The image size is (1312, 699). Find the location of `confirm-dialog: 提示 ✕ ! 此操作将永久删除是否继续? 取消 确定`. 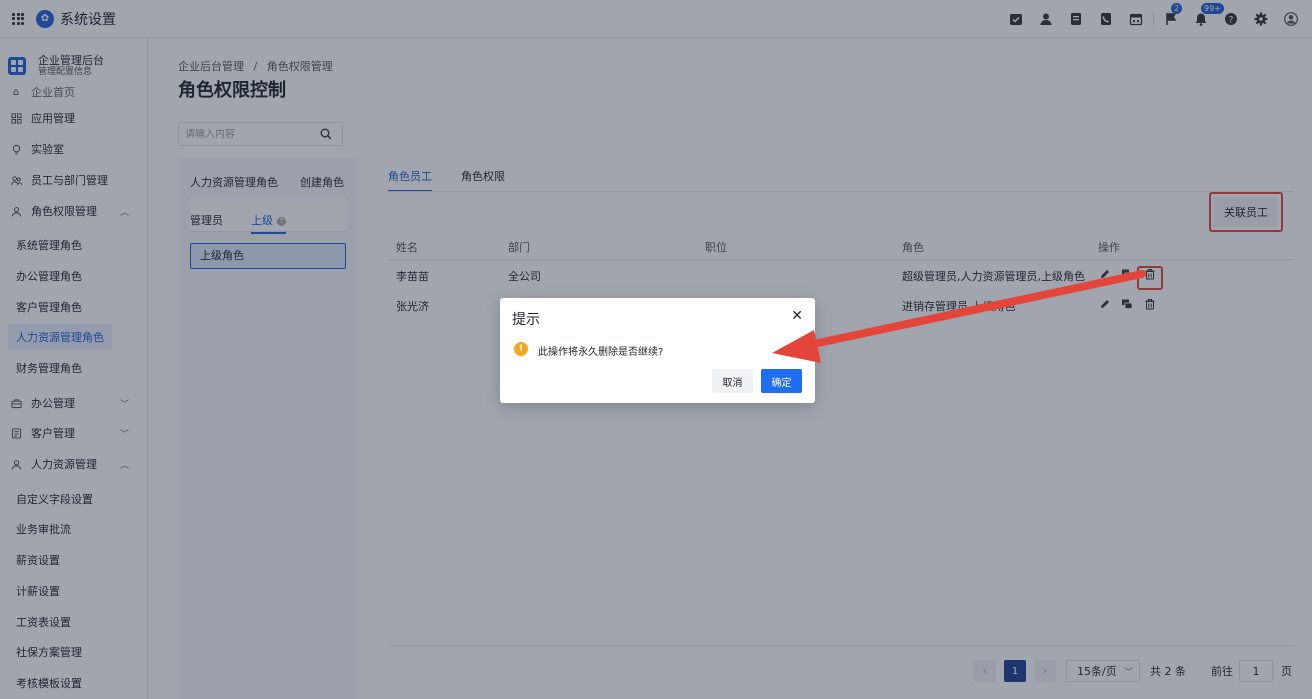

confirm-dialog: 提示 ✕ ! 此操作将永久删除是否继续? 取消 确定 is located at coordinates (657, 350).